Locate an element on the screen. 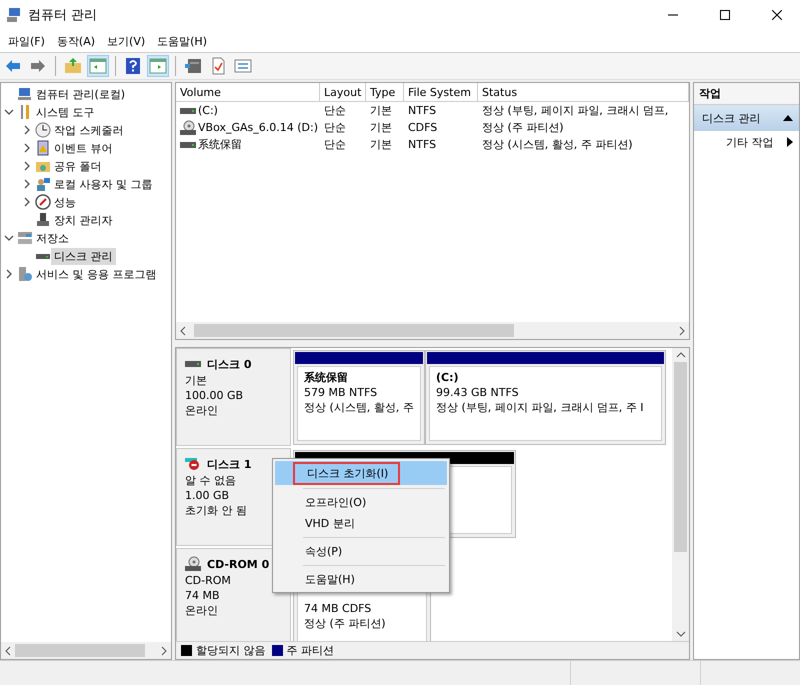 The image size is (800, 685). menu-item: 보기(V) is located at coordinates (126, 41).